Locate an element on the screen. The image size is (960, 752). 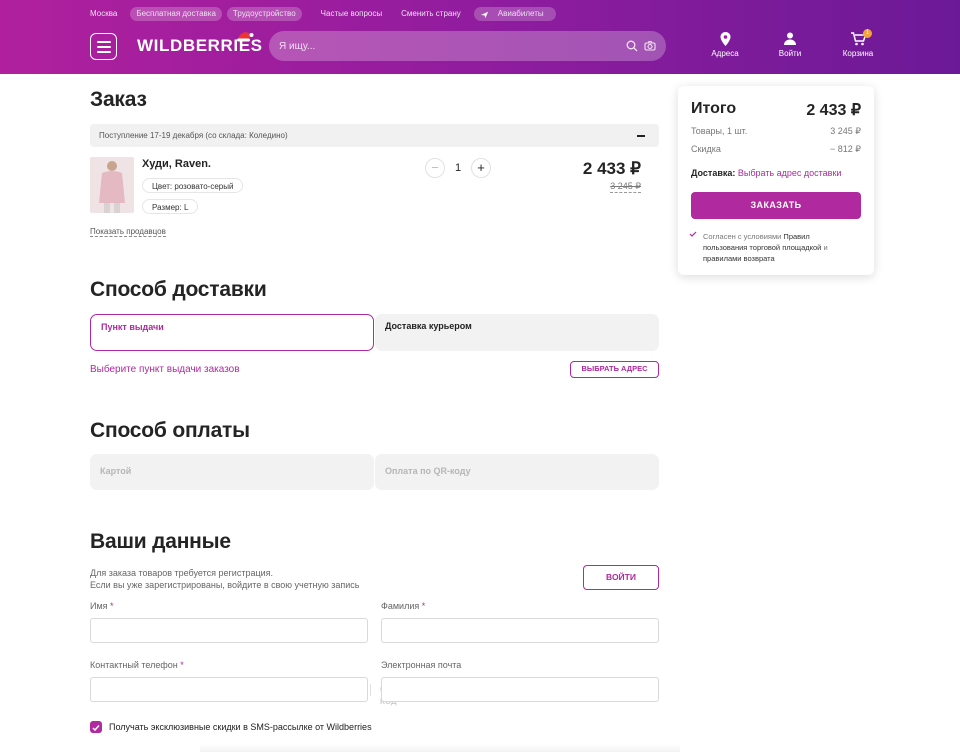
first-name-label-text: Имя is located at coordinates (99, 606).